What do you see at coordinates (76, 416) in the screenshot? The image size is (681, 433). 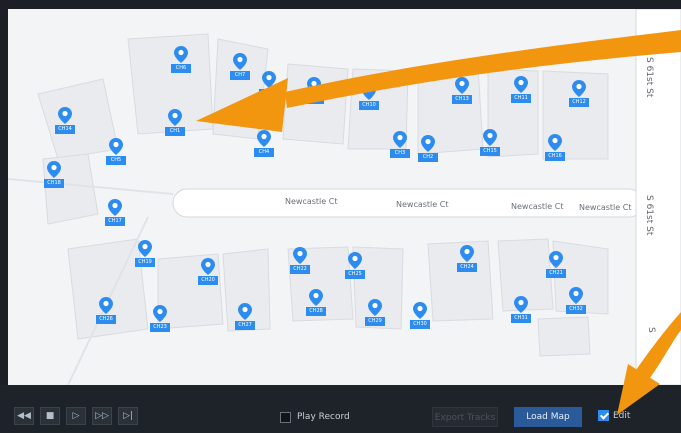 I see `play-button: ▷` at bounding box center [76, 416].